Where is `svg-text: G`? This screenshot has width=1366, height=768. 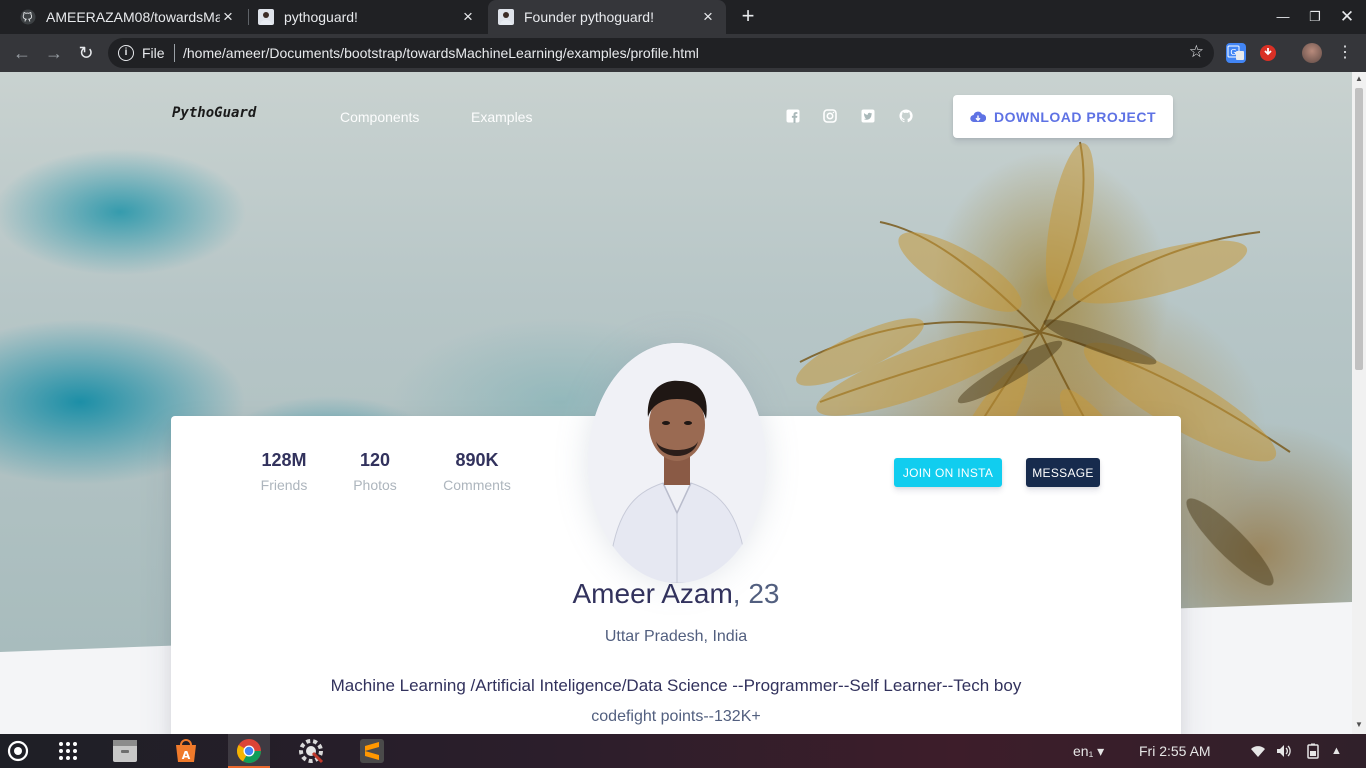 svg-text: G is located at coordinates (1233, 52).